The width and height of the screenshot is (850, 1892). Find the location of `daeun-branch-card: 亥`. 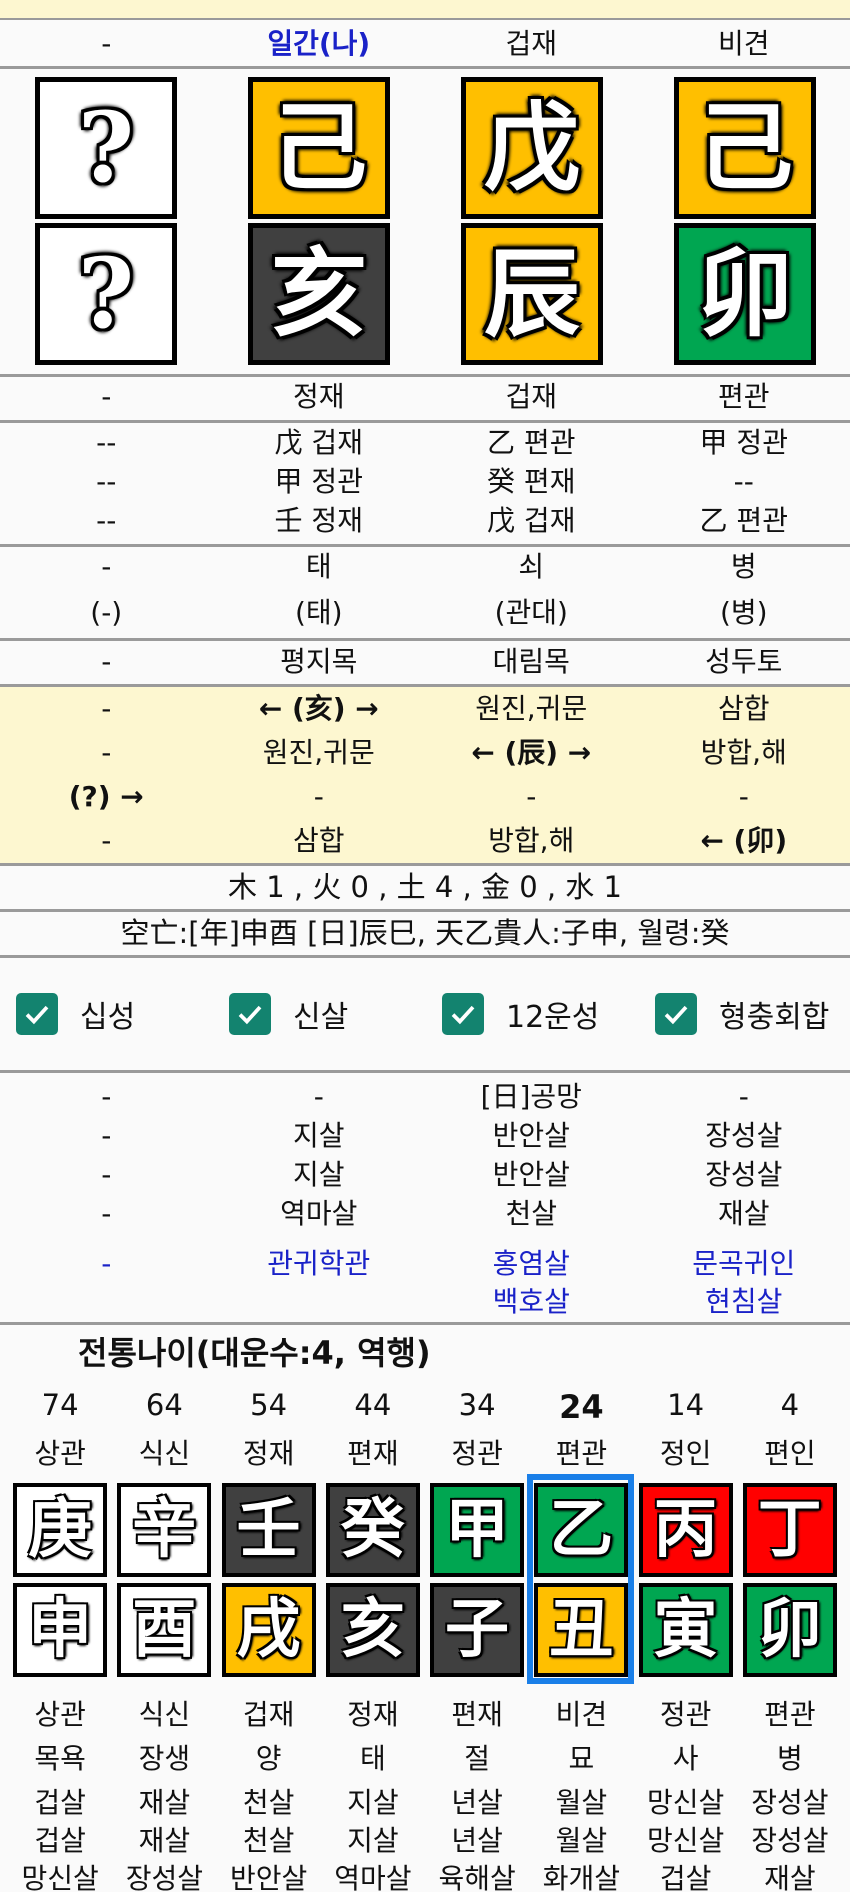

daeun-branch-card: 亥 is located at coordinates (372, 1630).